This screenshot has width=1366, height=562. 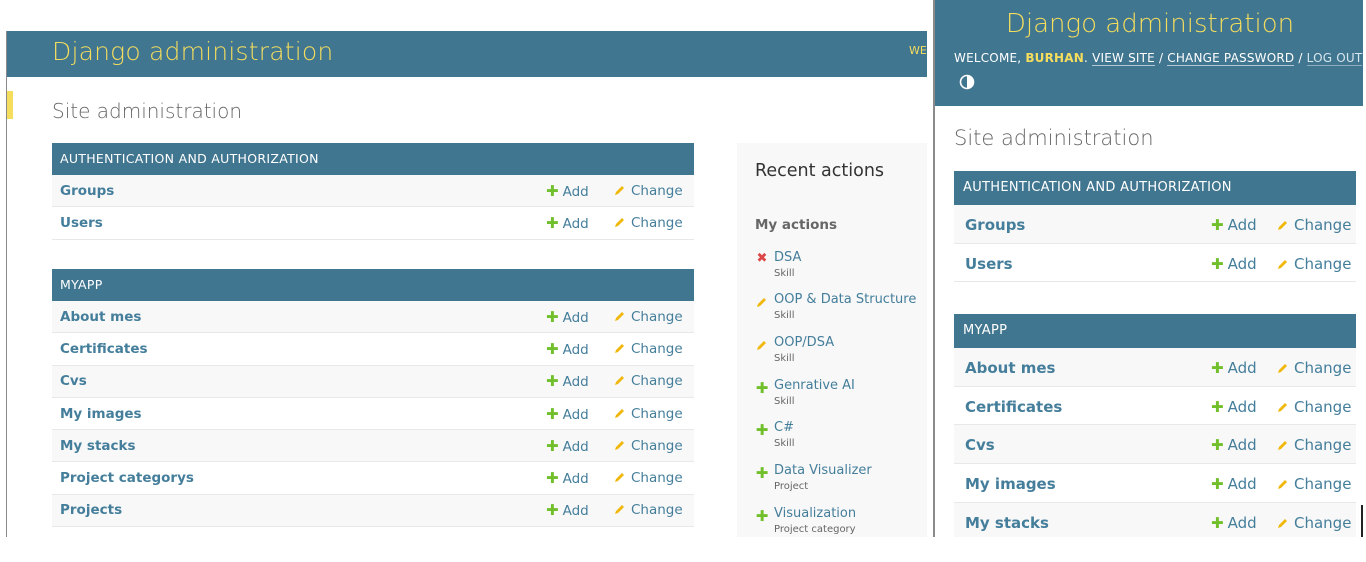 I want to click on recent-action-link: OOP/DSA, so click(x=804, y=342).